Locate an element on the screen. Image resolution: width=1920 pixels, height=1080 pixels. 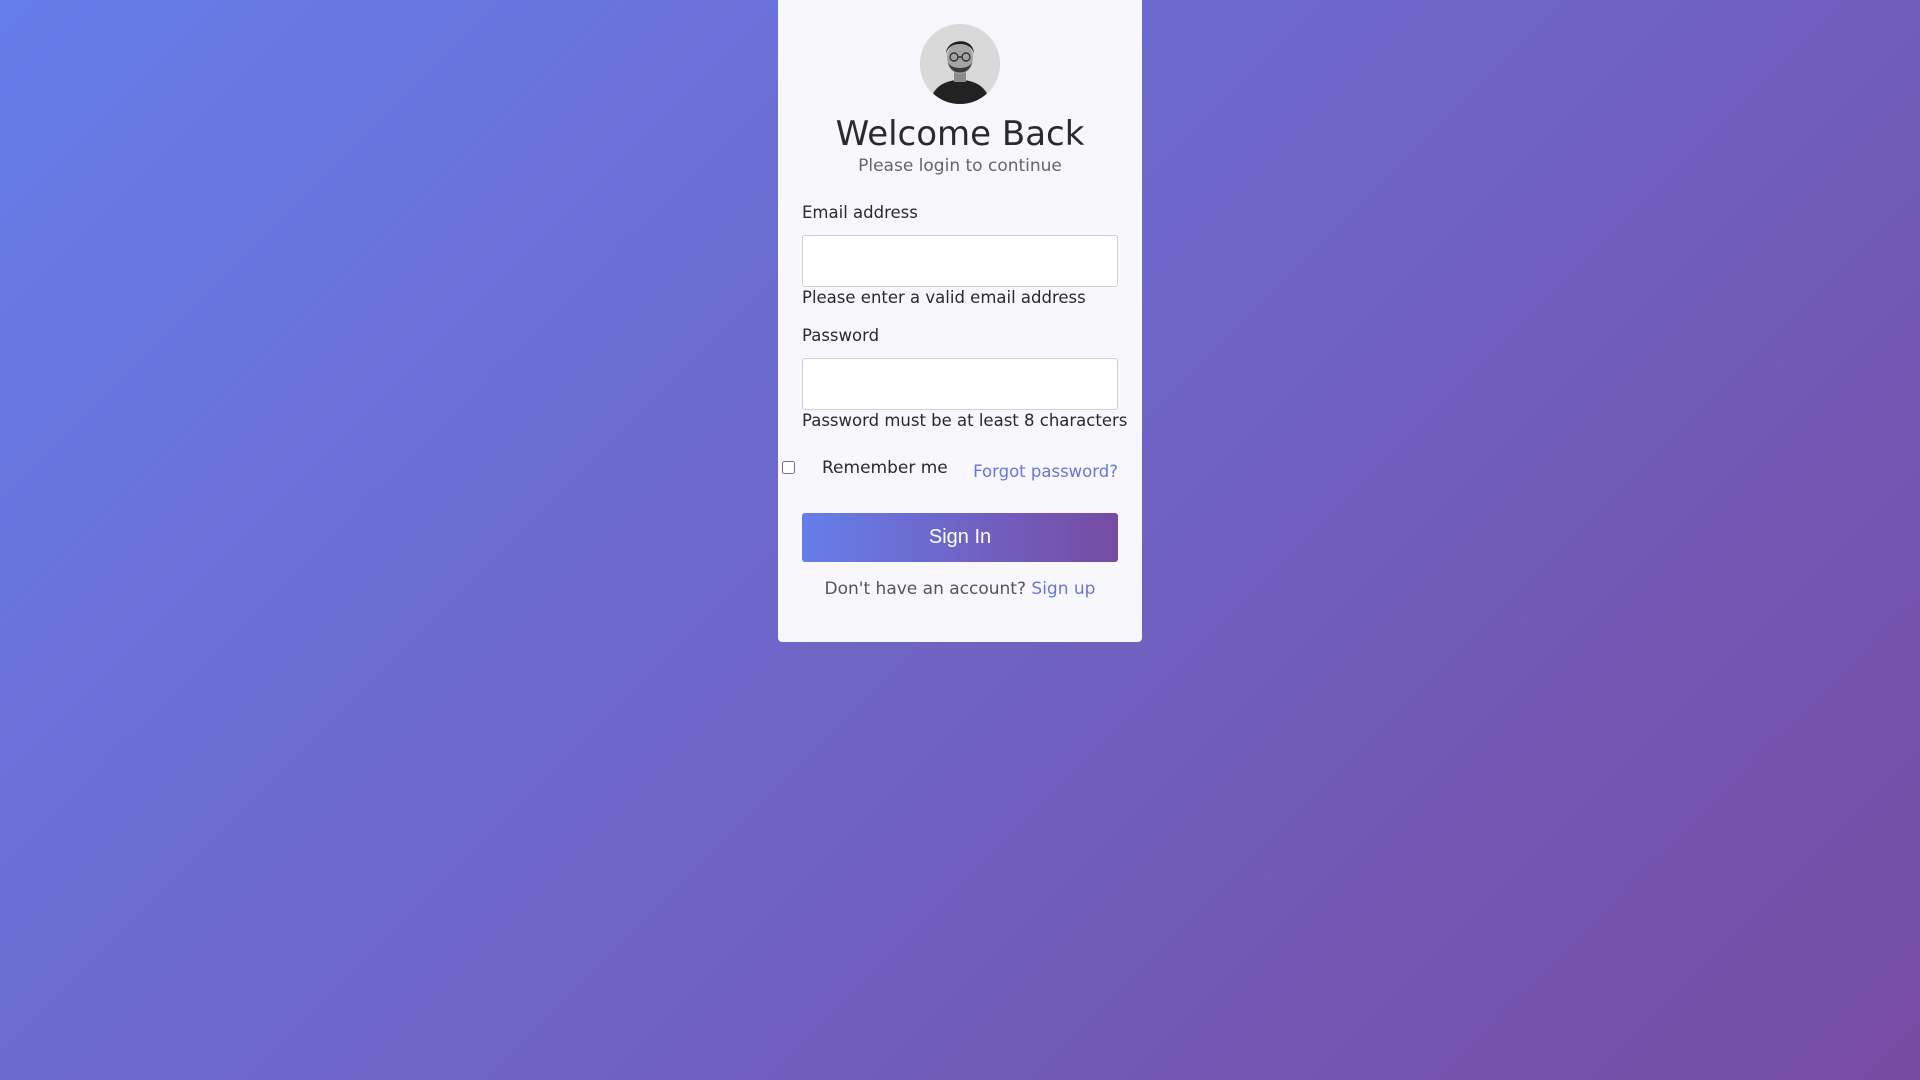
page-title: Welcome Back is located at coordinates (960, 134).